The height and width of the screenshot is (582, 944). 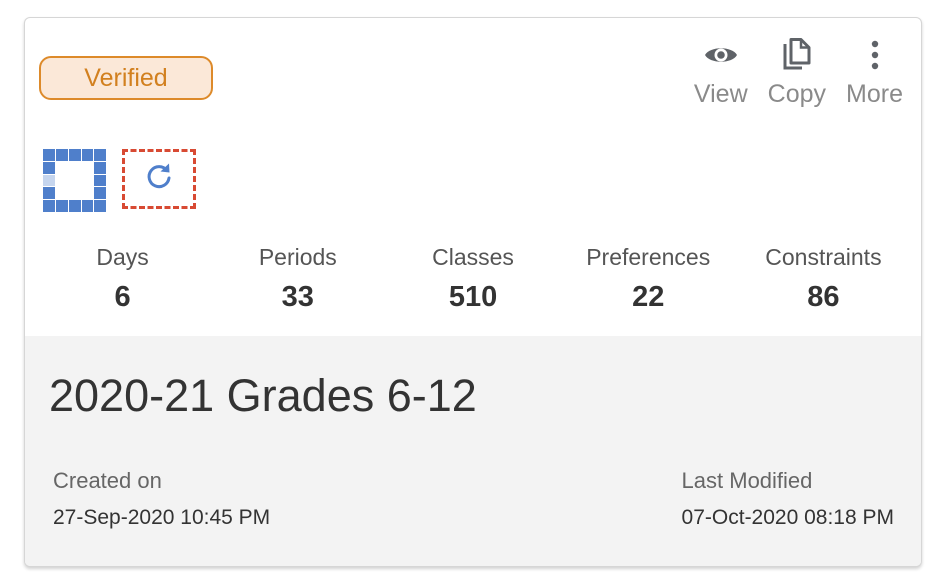 What do you see at coordinates (473, 257) in the screenshot?
I see `stat-label: Classes` at bounding box center [473, 257].